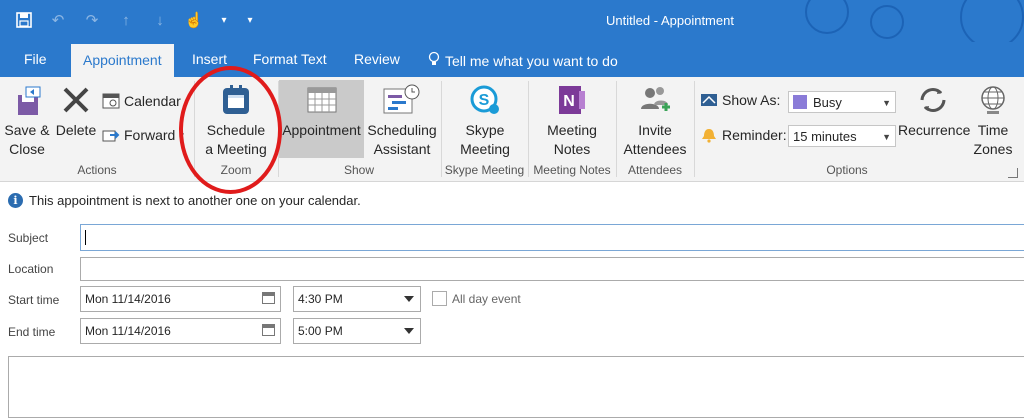 This screenshot has width=1024, height=418. Describe the element at coordinates (76, 130) in the screenshot. I see `delete-label: Delete` at that location.